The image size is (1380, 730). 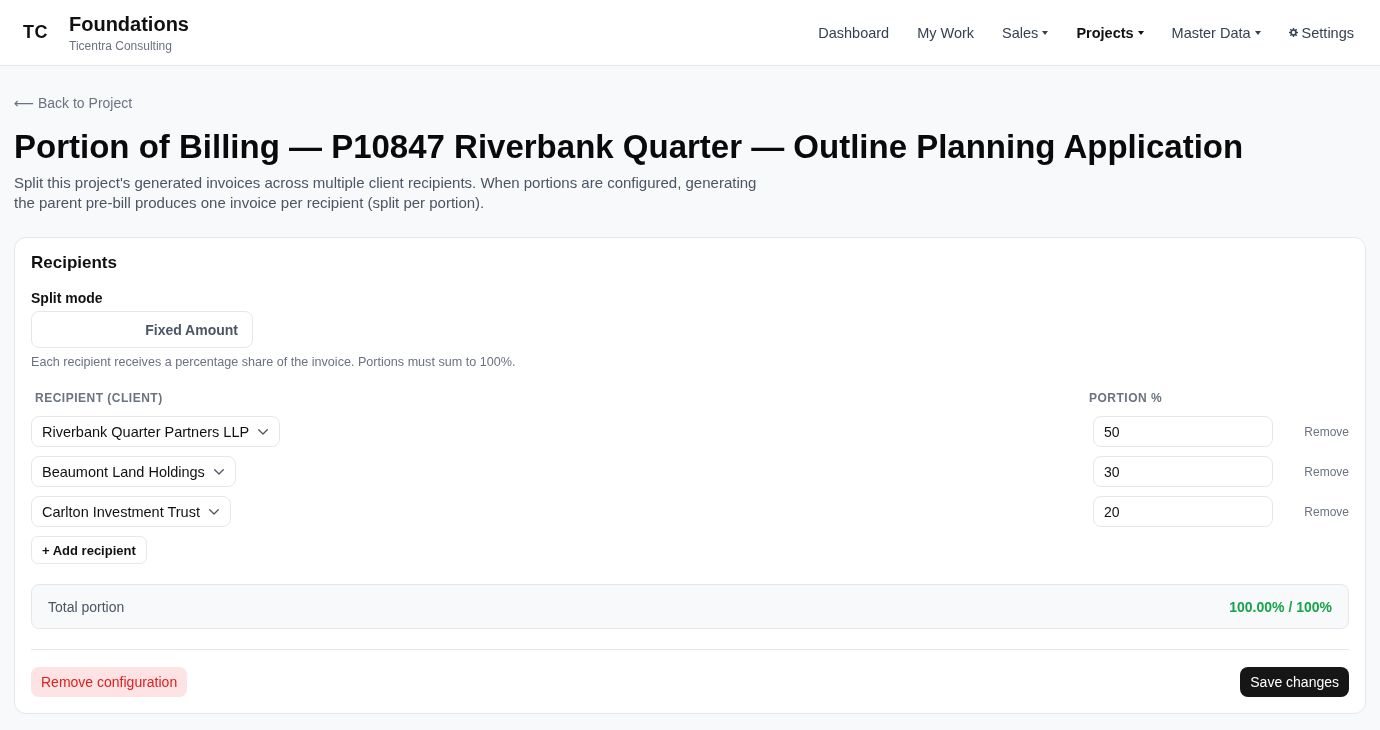 I want to click on nav-link: My Work, so click(x=946, y=32).